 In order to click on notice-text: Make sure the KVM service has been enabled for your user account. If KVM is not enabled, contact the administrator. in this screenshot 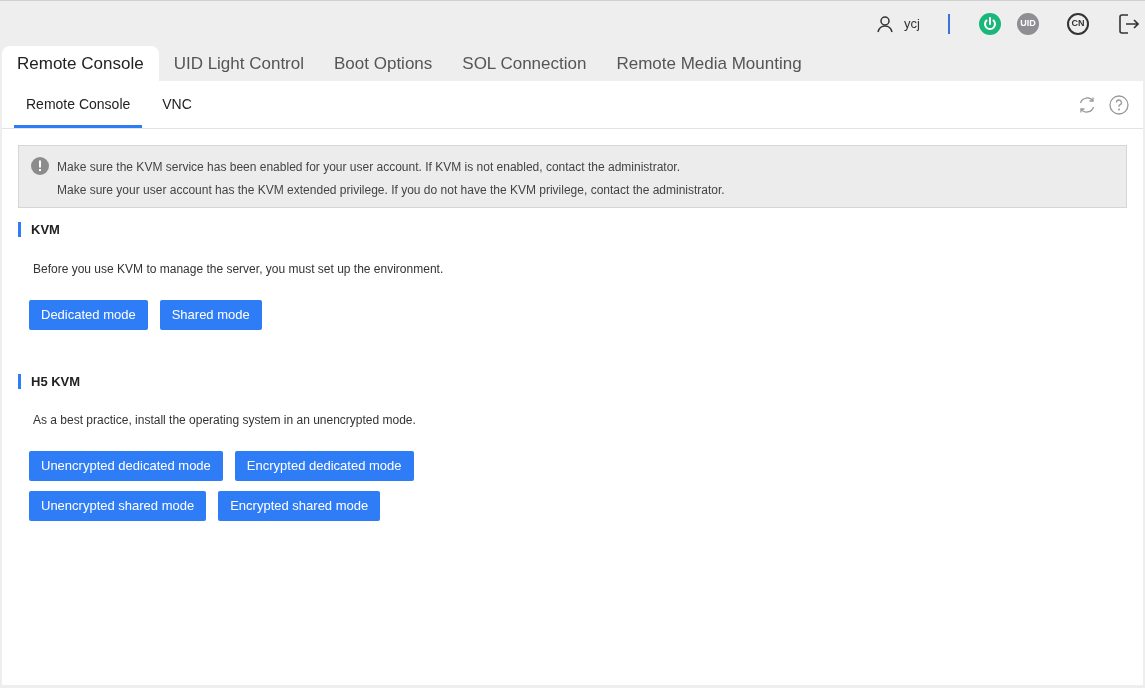, I will do `click(369, 167)`.